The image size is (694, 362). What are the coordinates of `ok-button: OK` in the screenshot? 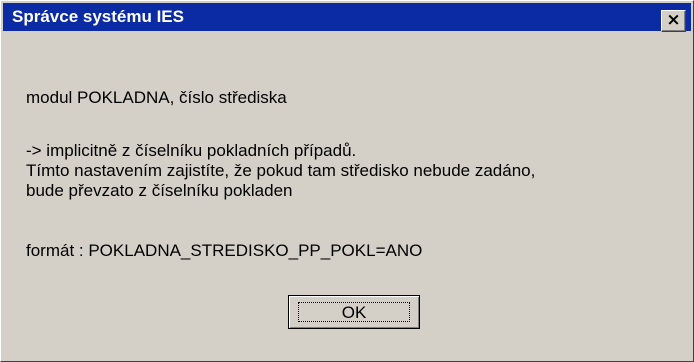 It's located at (354, 312).